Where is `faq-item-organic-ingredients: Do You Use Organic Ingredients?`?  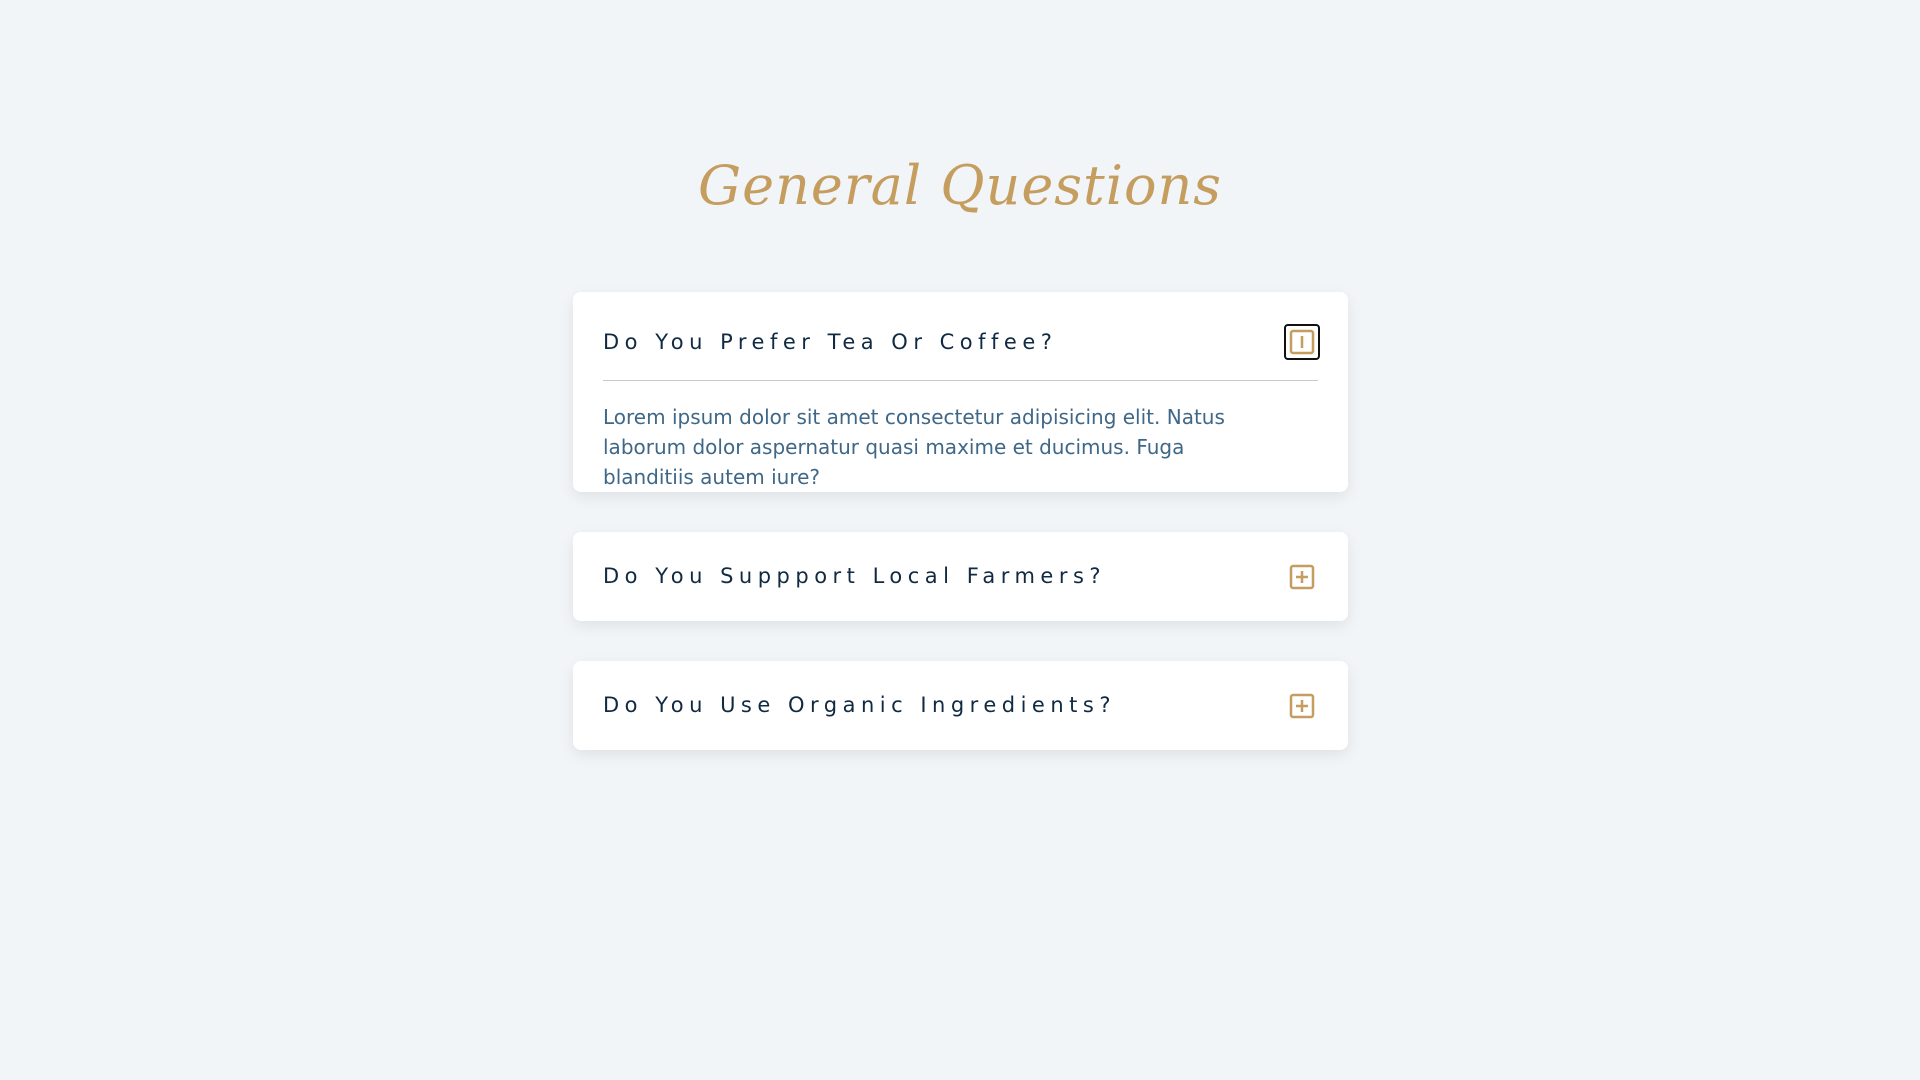 faq-item-organic-ingredients: Do You Use Organic Ingredients? is located at coordinates (960, 705).